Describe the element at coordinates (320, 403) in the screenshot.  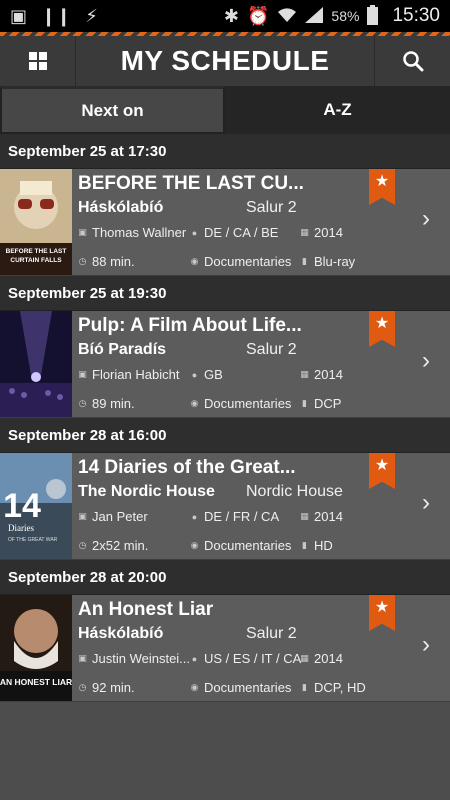
I see `format-meta: ▮ DCP` at that location.